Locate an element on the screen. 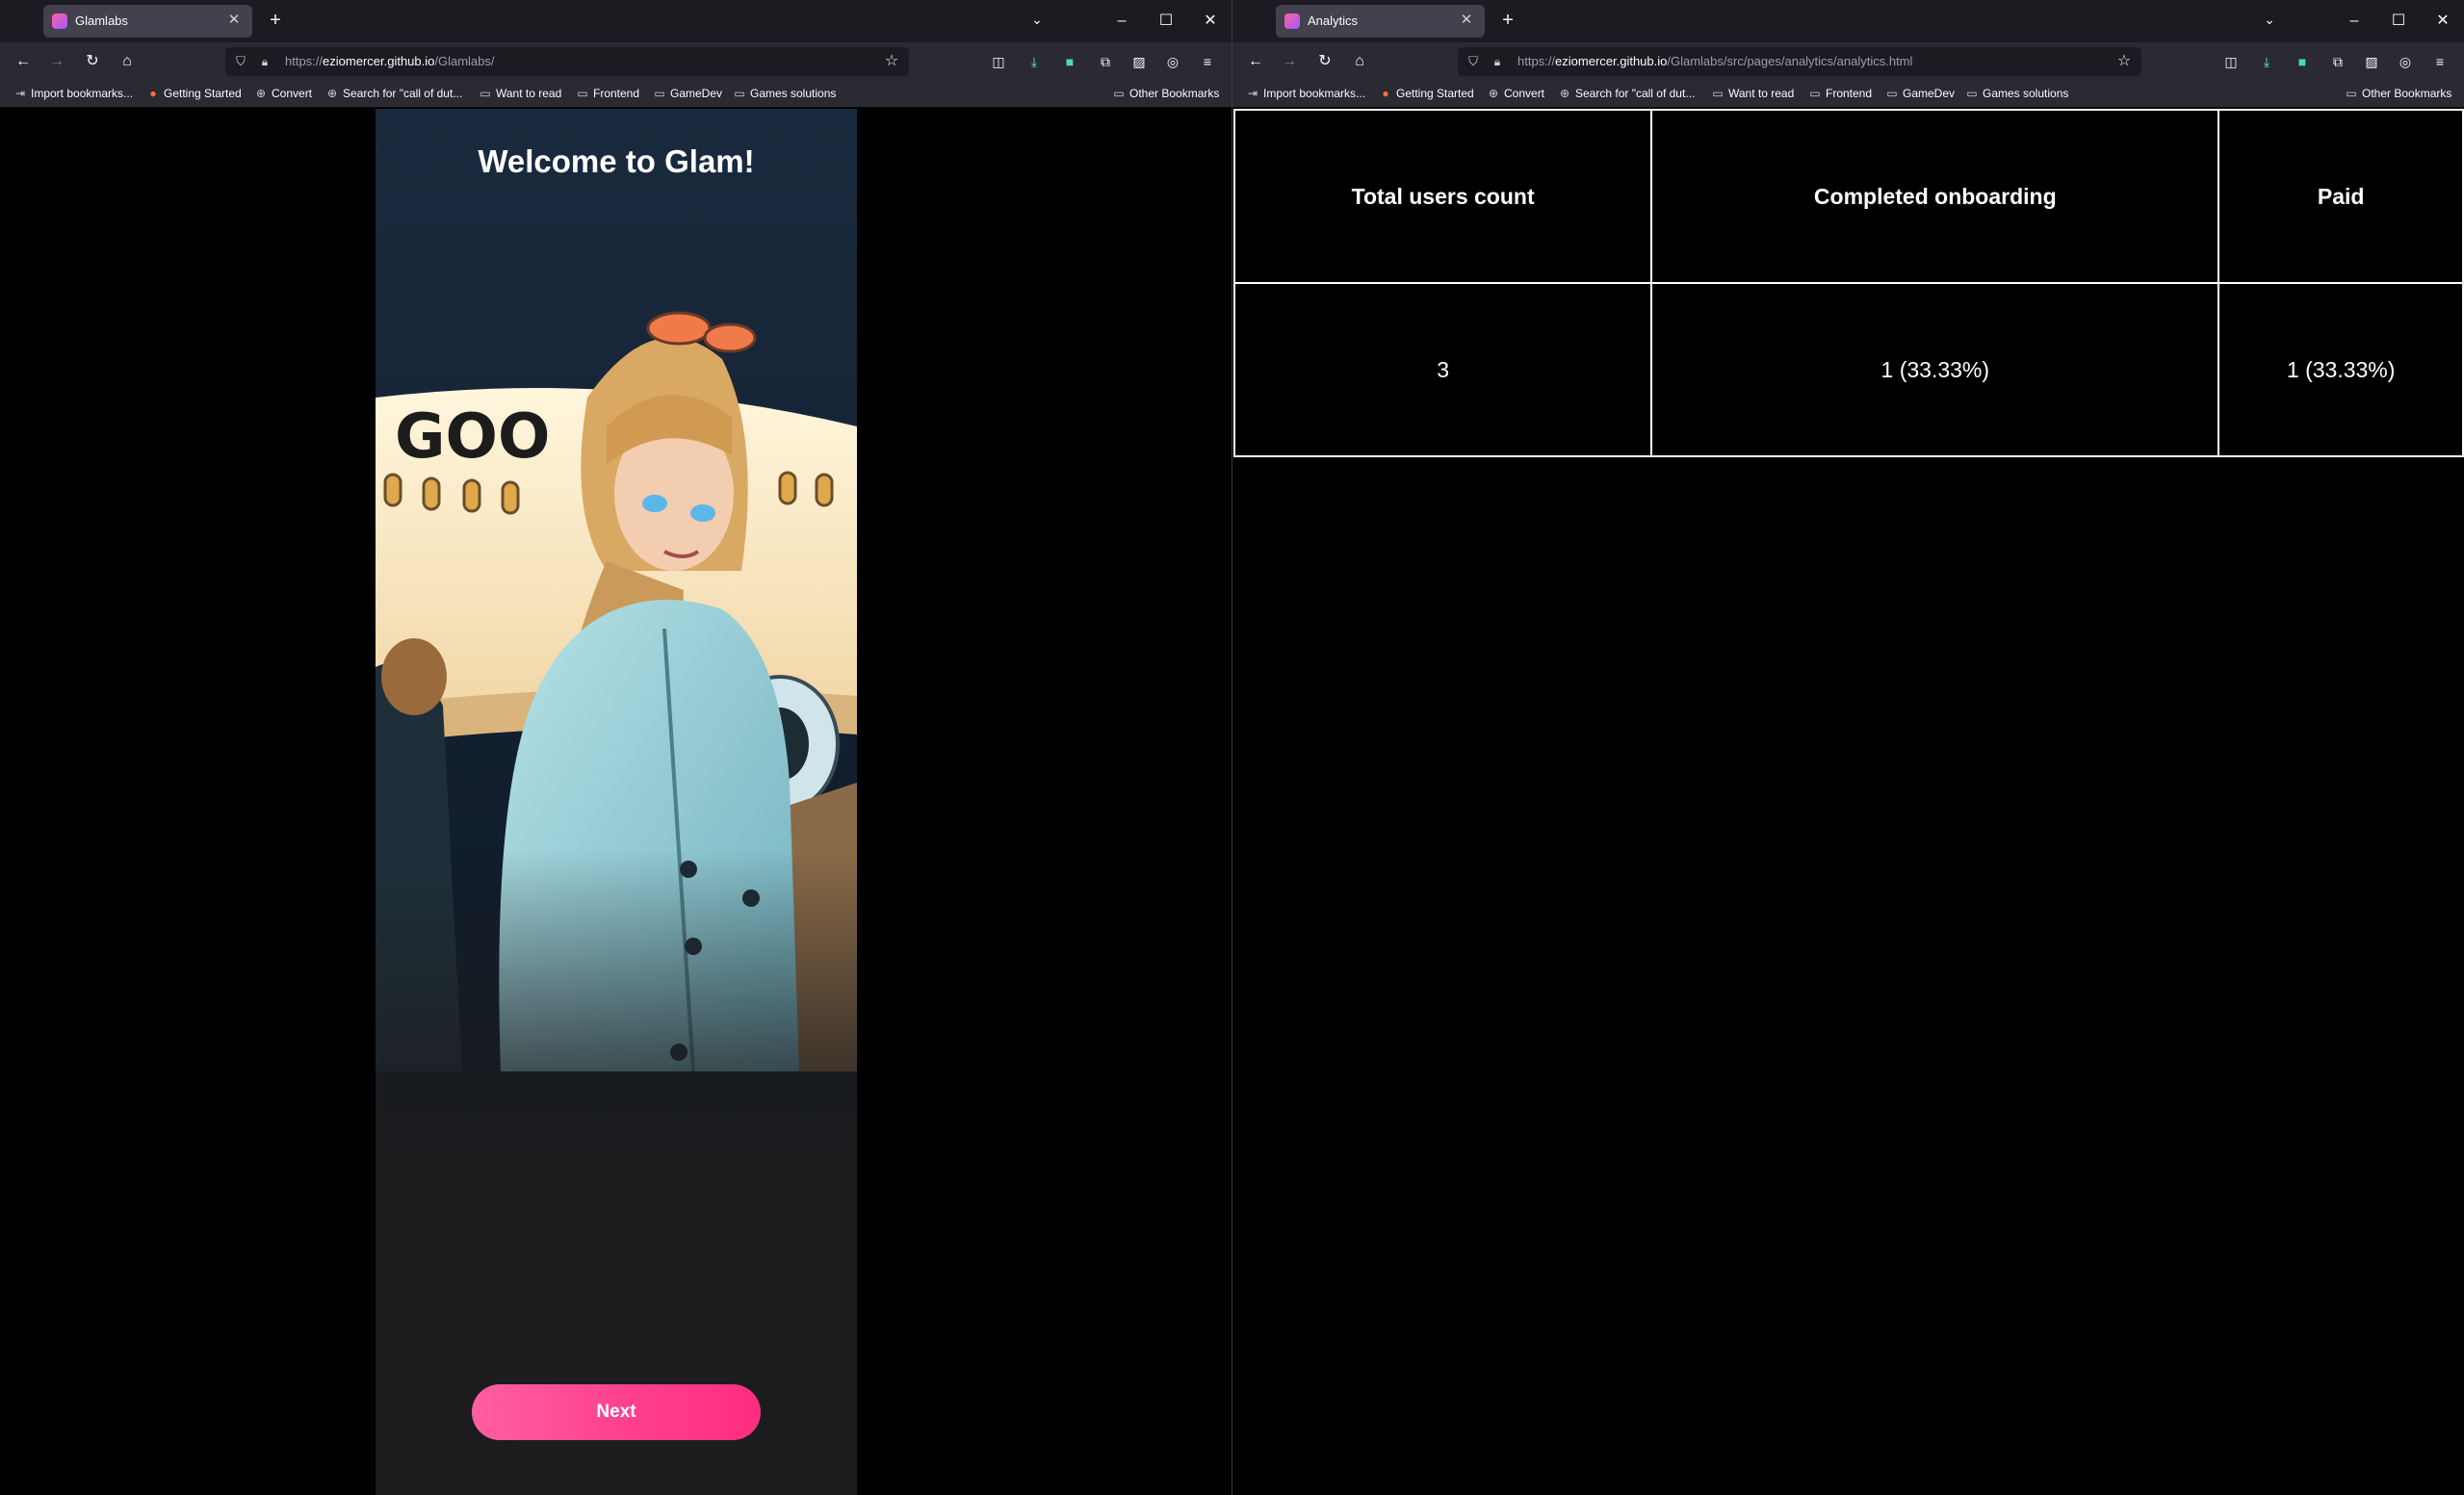 This screenshot has height=1495, width=2464. header-completed-onboarding: Completed onboarding is located at coordinates (1935, 196).